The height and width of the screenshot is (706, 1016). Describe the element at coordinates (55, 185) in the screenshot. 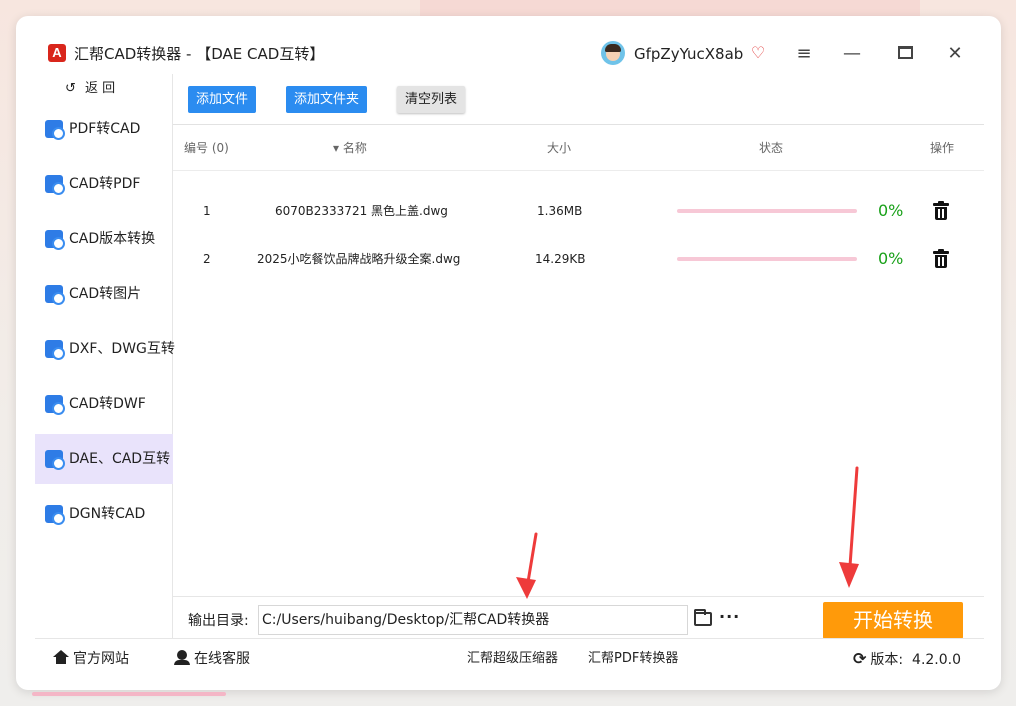

I see `cad-to-pdf-icon` at that location.